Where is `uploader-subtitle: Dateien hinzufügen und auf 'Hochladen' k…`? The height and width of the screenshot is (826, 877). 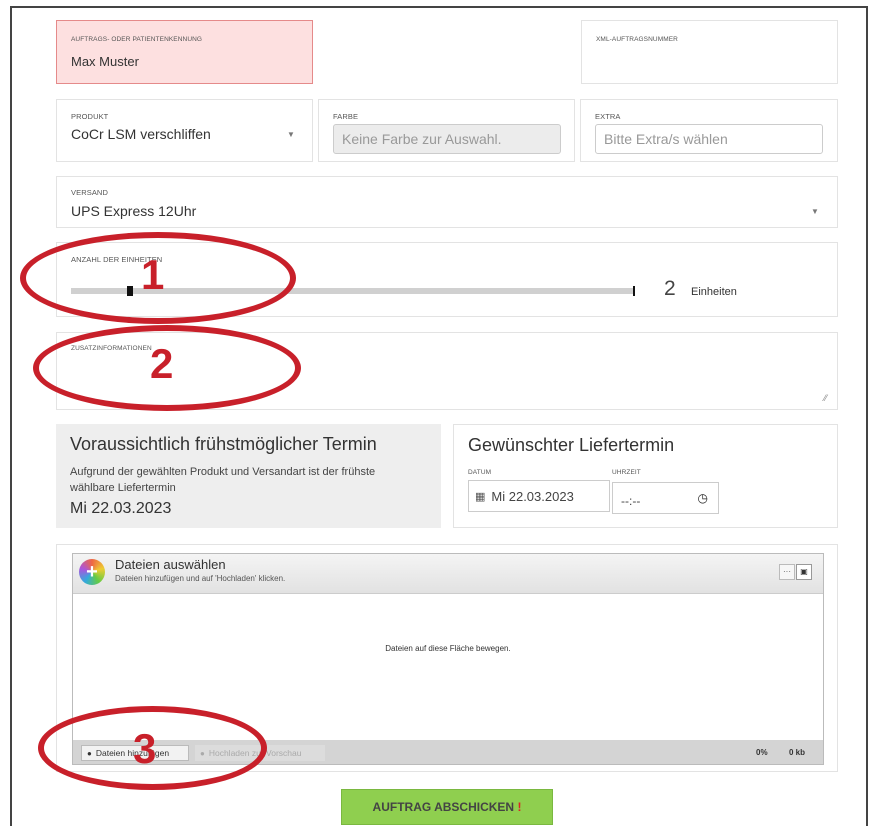 uploader-subtitle: Dateien hinzufügen und auf 'Hochladen' k… is located at coordinates (200, 578).